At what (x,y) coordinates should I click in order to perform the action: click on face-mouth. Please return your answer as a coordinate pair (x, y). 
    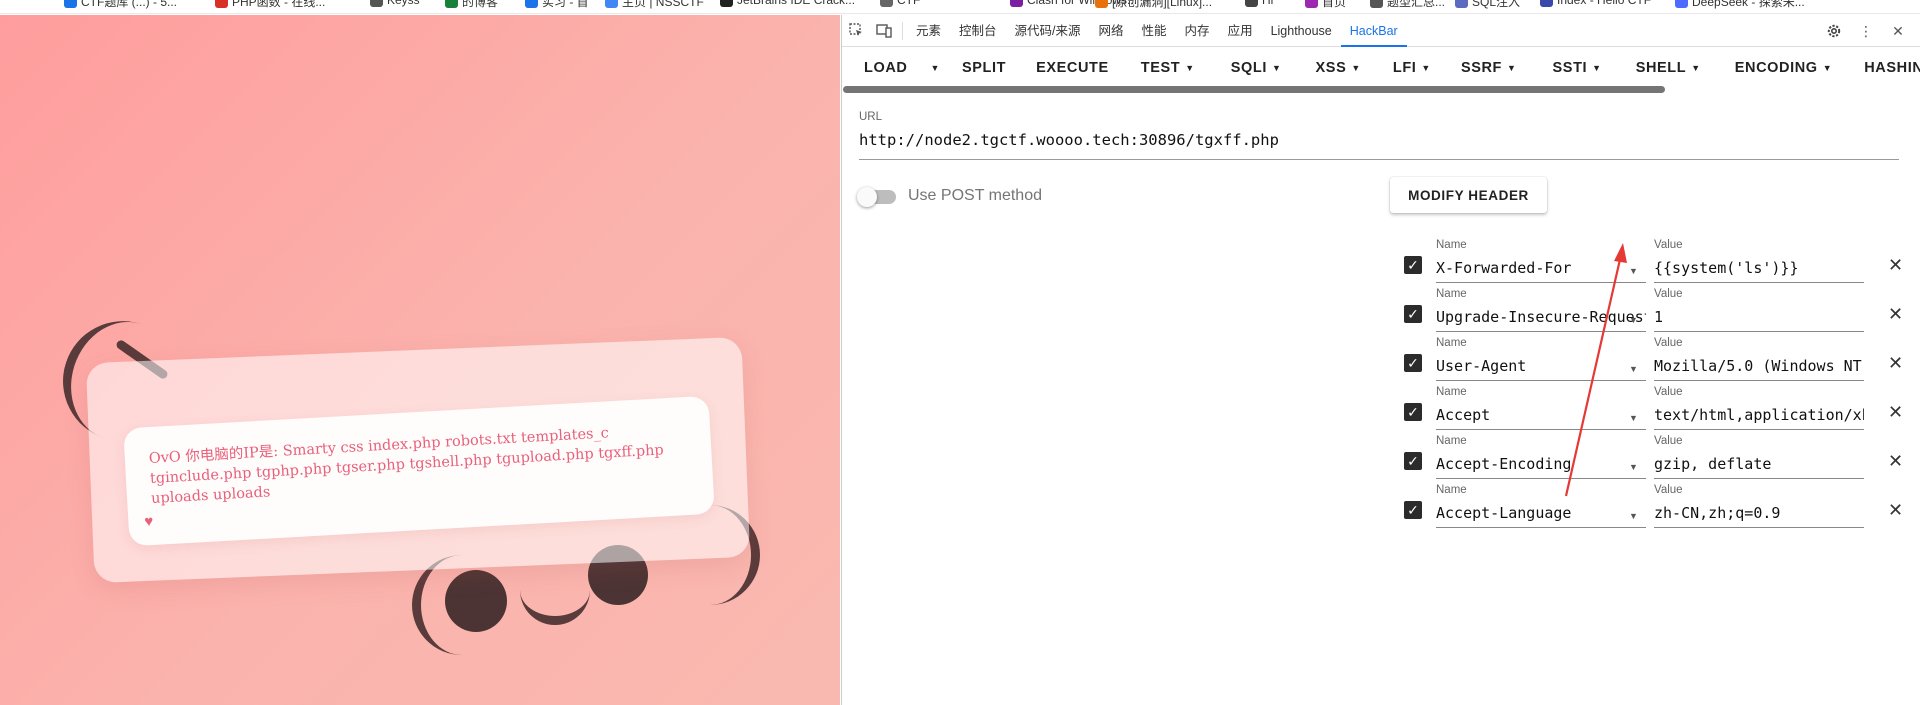
    Looking at the image, I should click on (555, 605).